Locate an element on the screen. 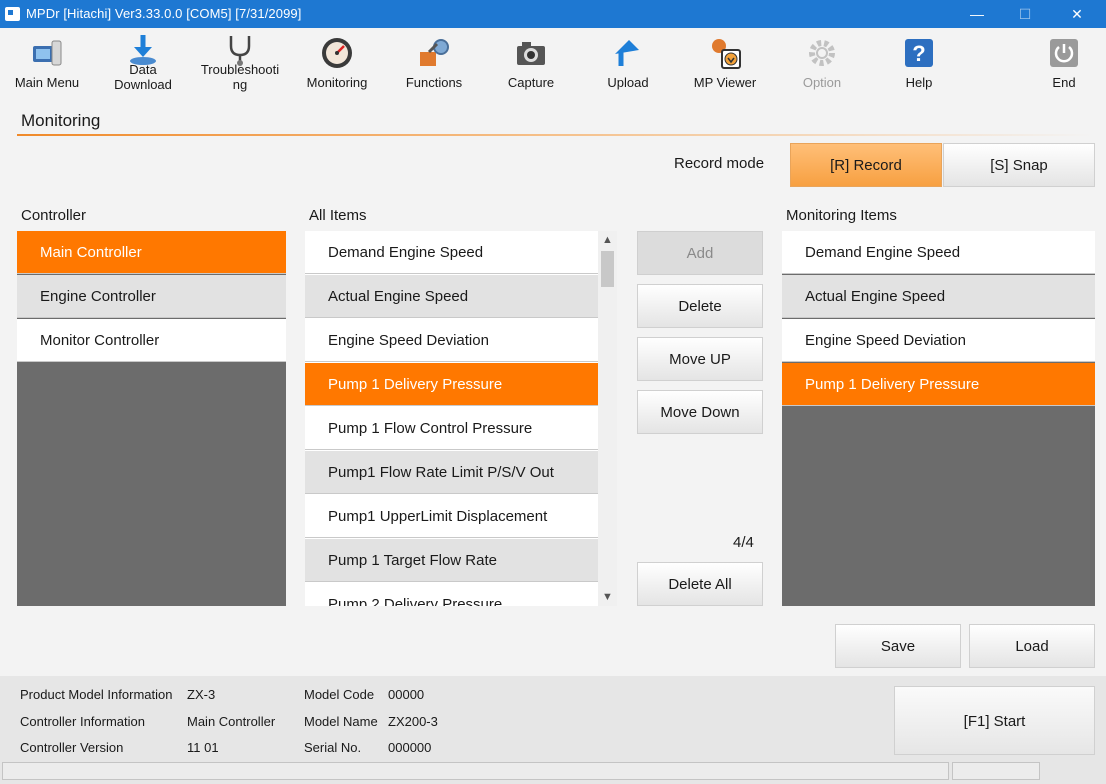 The height and width of the screenshot is (784, 1106). functions-button: Functions is located at coordinates (434, 64).